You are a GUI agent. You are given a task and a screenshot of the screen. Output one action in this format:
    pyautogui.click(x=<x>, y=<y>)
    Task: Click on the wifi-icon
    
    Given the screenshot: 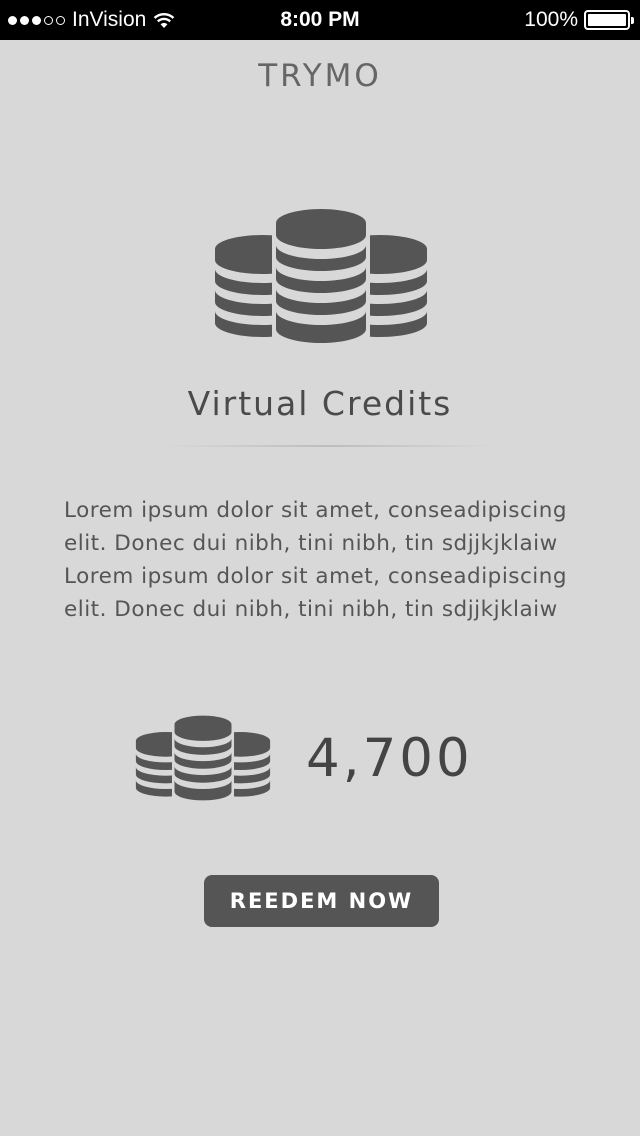 What is the action you would take?
    pyautogui.click(x=164, y=20)
    